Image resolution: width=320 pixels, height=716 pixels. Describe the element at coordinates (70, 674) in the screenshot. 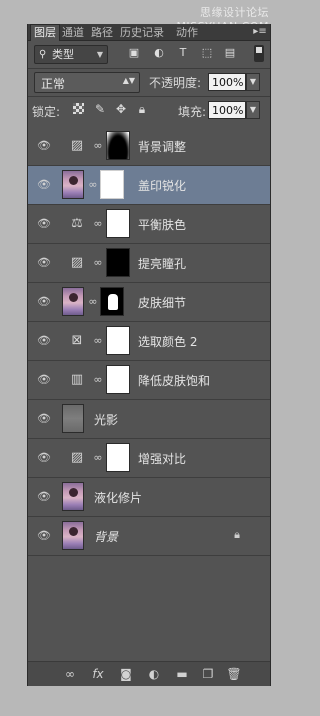

I see `link-icon: ∞` at that location.